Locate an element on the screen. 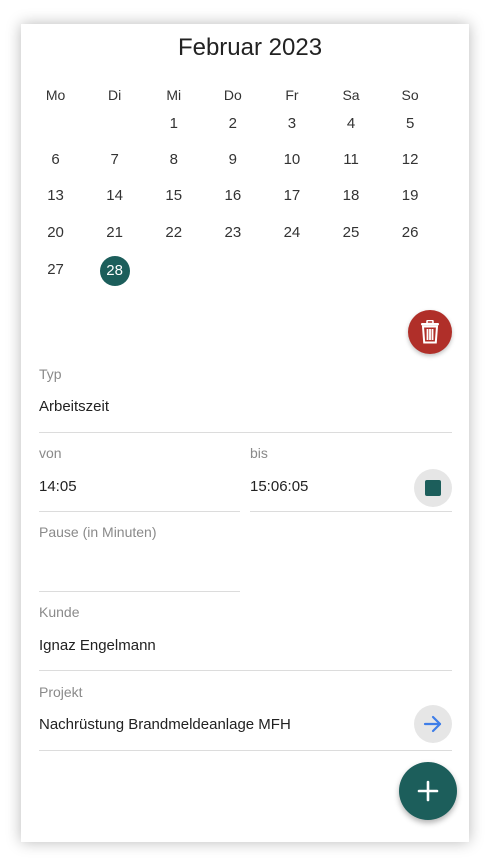 Image resolution: width=500 pixels, height=861 pixels. kunde-field: Ignaz Engelmann is located at coordinates (97, 645).